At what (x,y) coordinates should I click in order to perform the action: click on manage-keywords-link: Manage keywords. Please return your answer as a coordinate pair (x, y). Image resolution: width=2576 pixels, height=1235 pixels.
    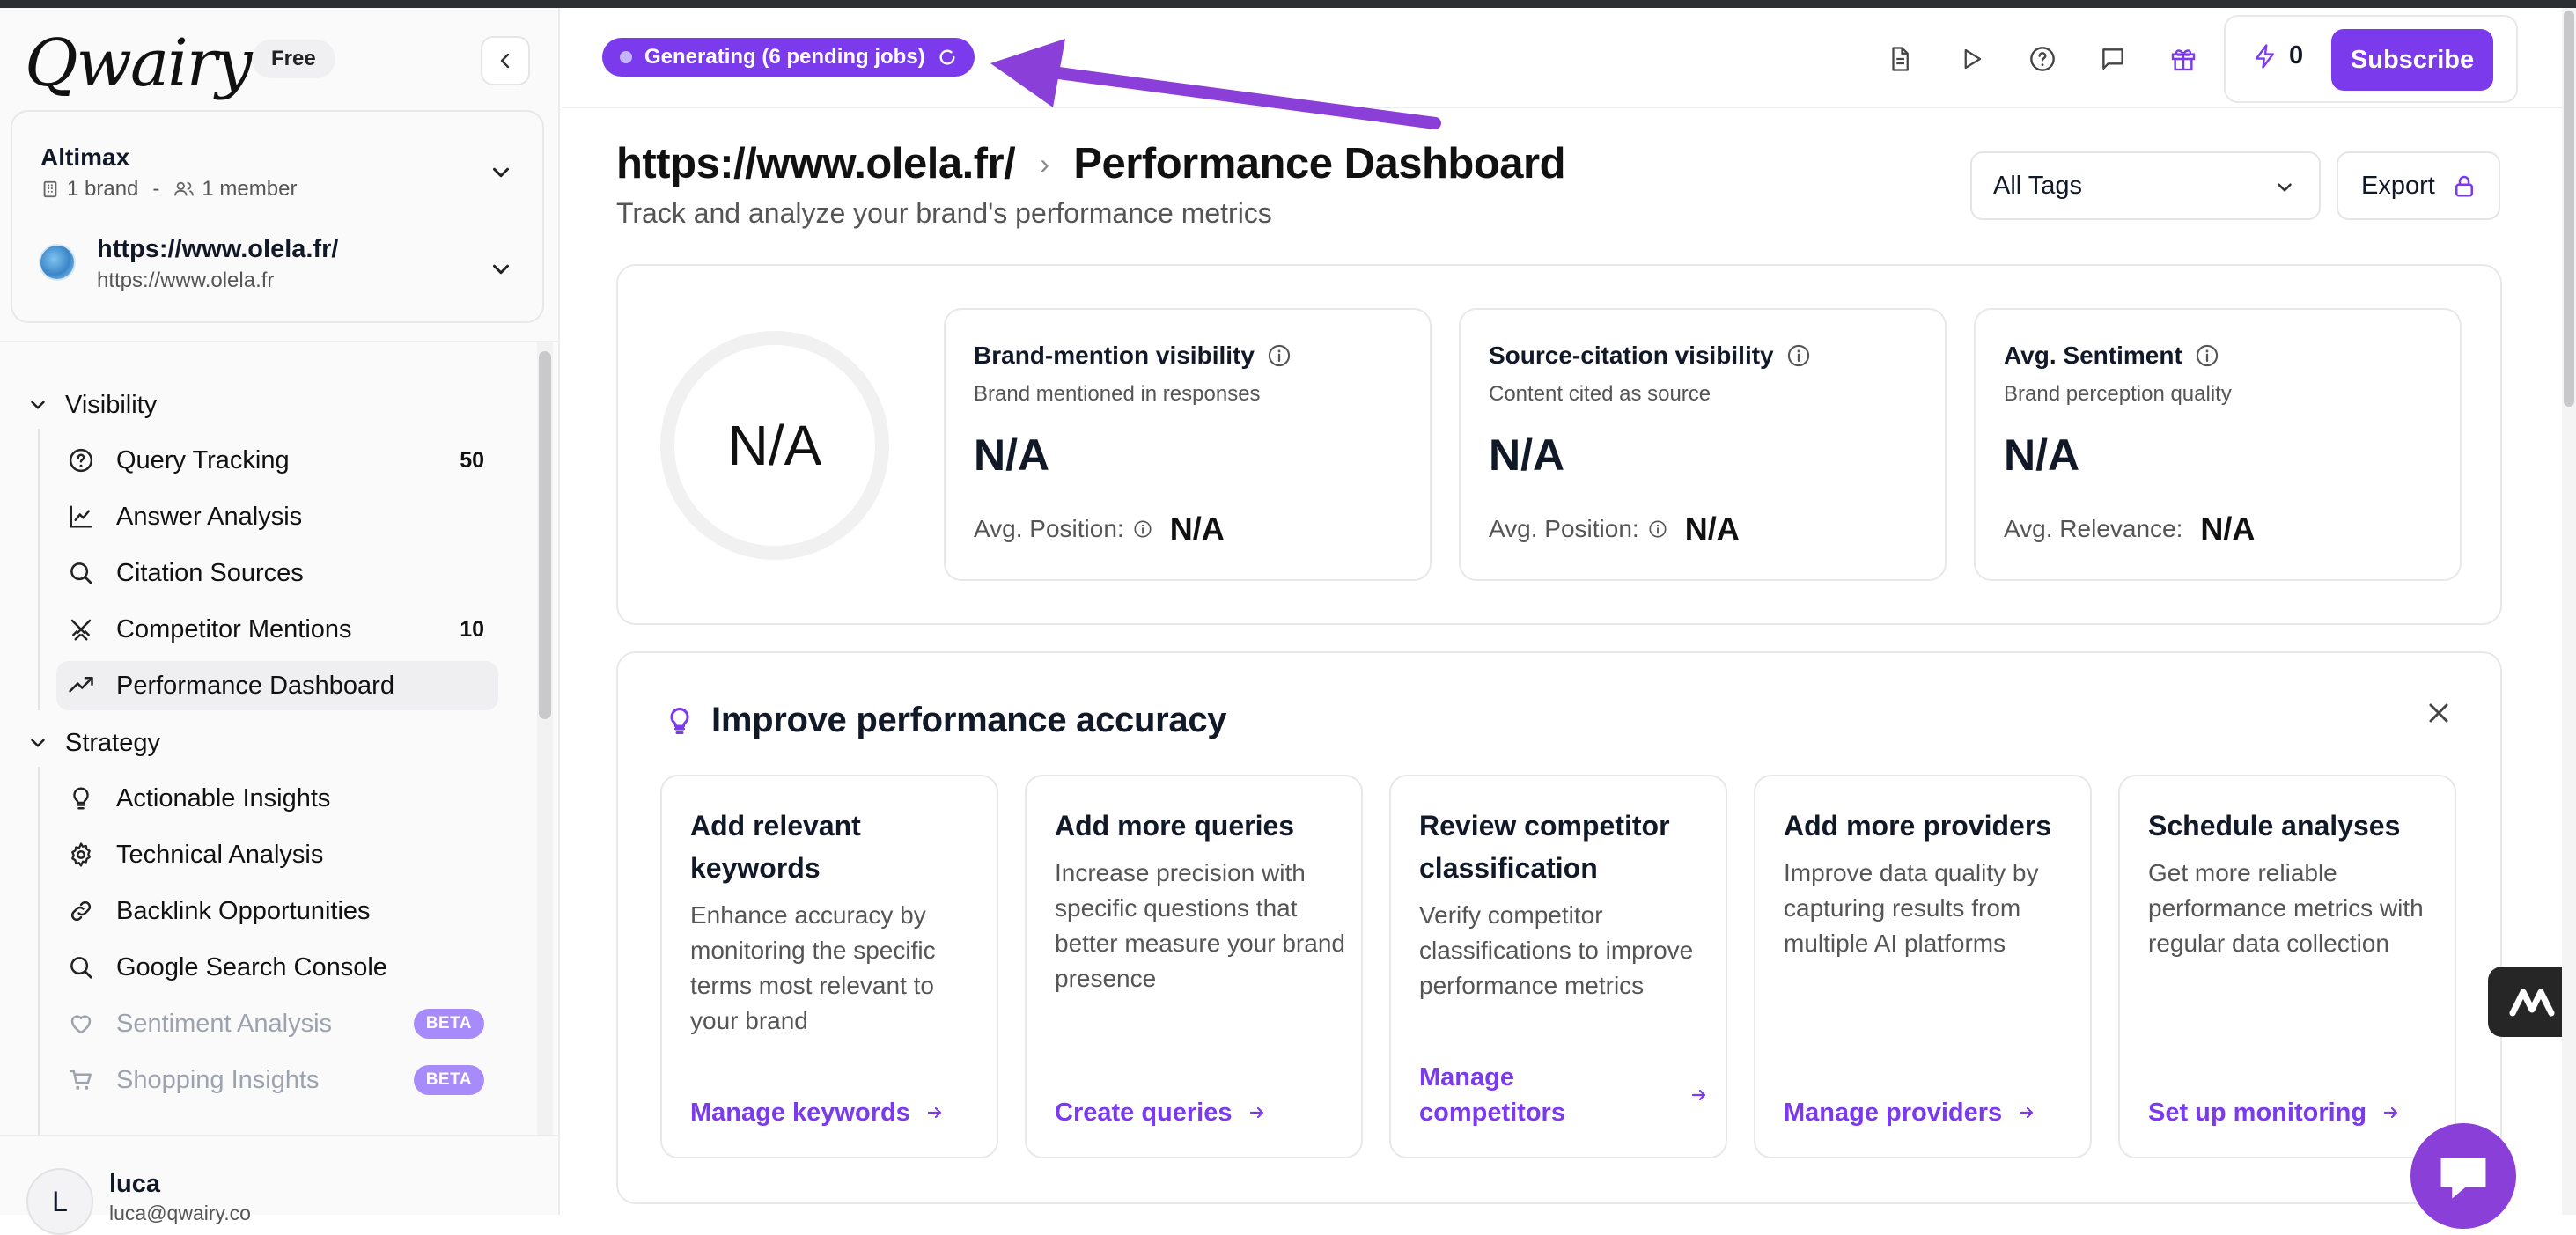
    Looking at the image, I should click on (831, 1112).